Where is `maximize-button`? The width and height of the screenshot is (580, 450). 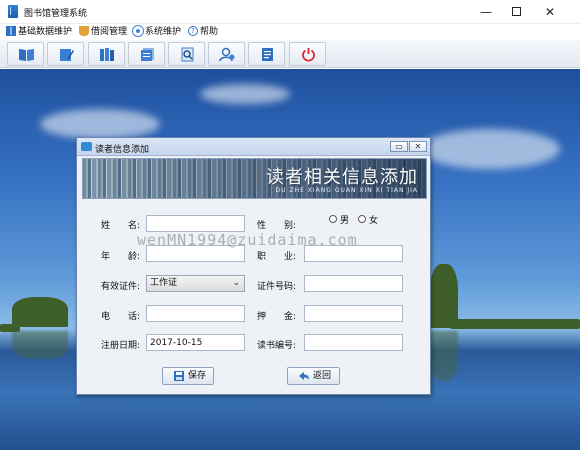
maximize-button is located at coordinates (516, 12).